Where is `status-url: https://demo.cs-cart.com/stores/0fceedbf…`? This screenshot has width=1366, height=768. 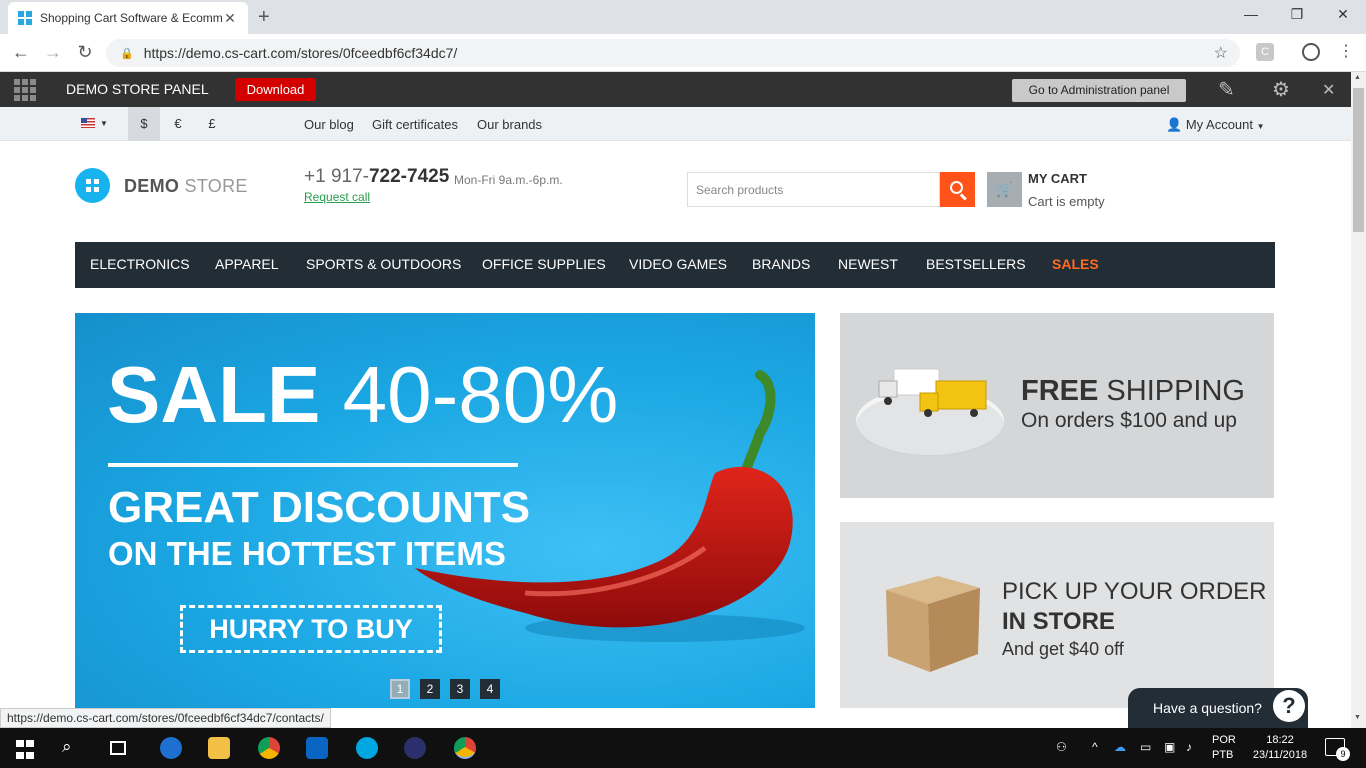
status-url: https://demo.cs-cart.com/stores/0fceedbf… is located at coordinates (165, 718).